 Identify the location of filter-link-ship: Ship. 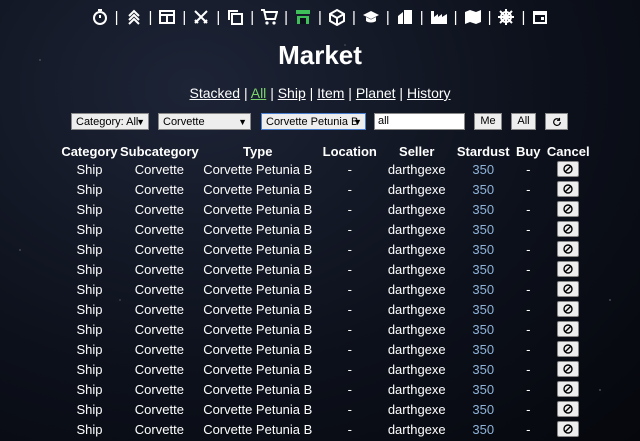
(292, 93).